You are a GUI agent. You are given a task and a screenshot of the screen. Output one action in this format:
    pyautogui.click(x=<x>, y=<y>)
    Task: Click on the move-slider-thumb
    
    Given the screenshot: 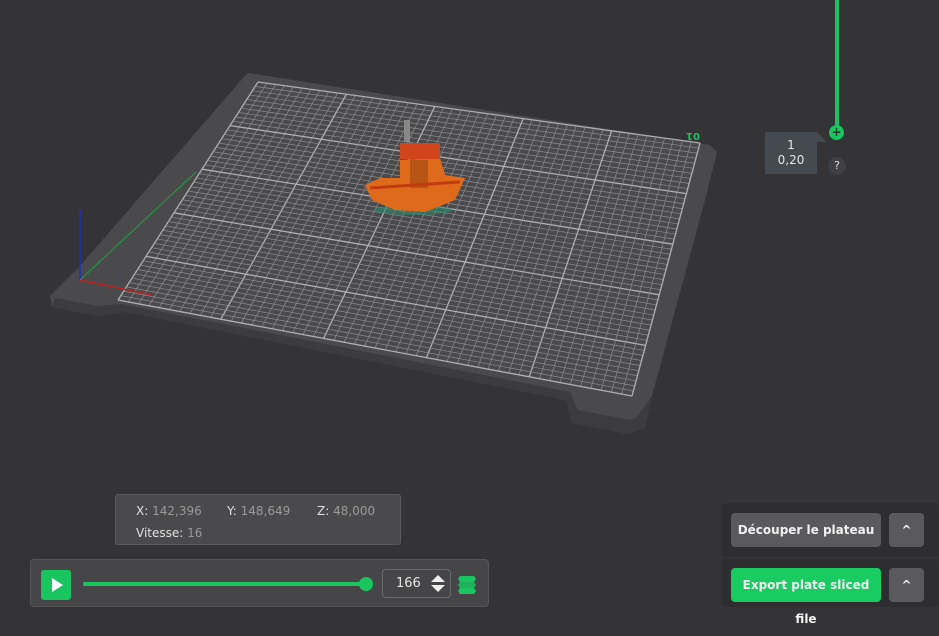 What is the action you would take?
    pyautogui.click(x=366, y=584)
    